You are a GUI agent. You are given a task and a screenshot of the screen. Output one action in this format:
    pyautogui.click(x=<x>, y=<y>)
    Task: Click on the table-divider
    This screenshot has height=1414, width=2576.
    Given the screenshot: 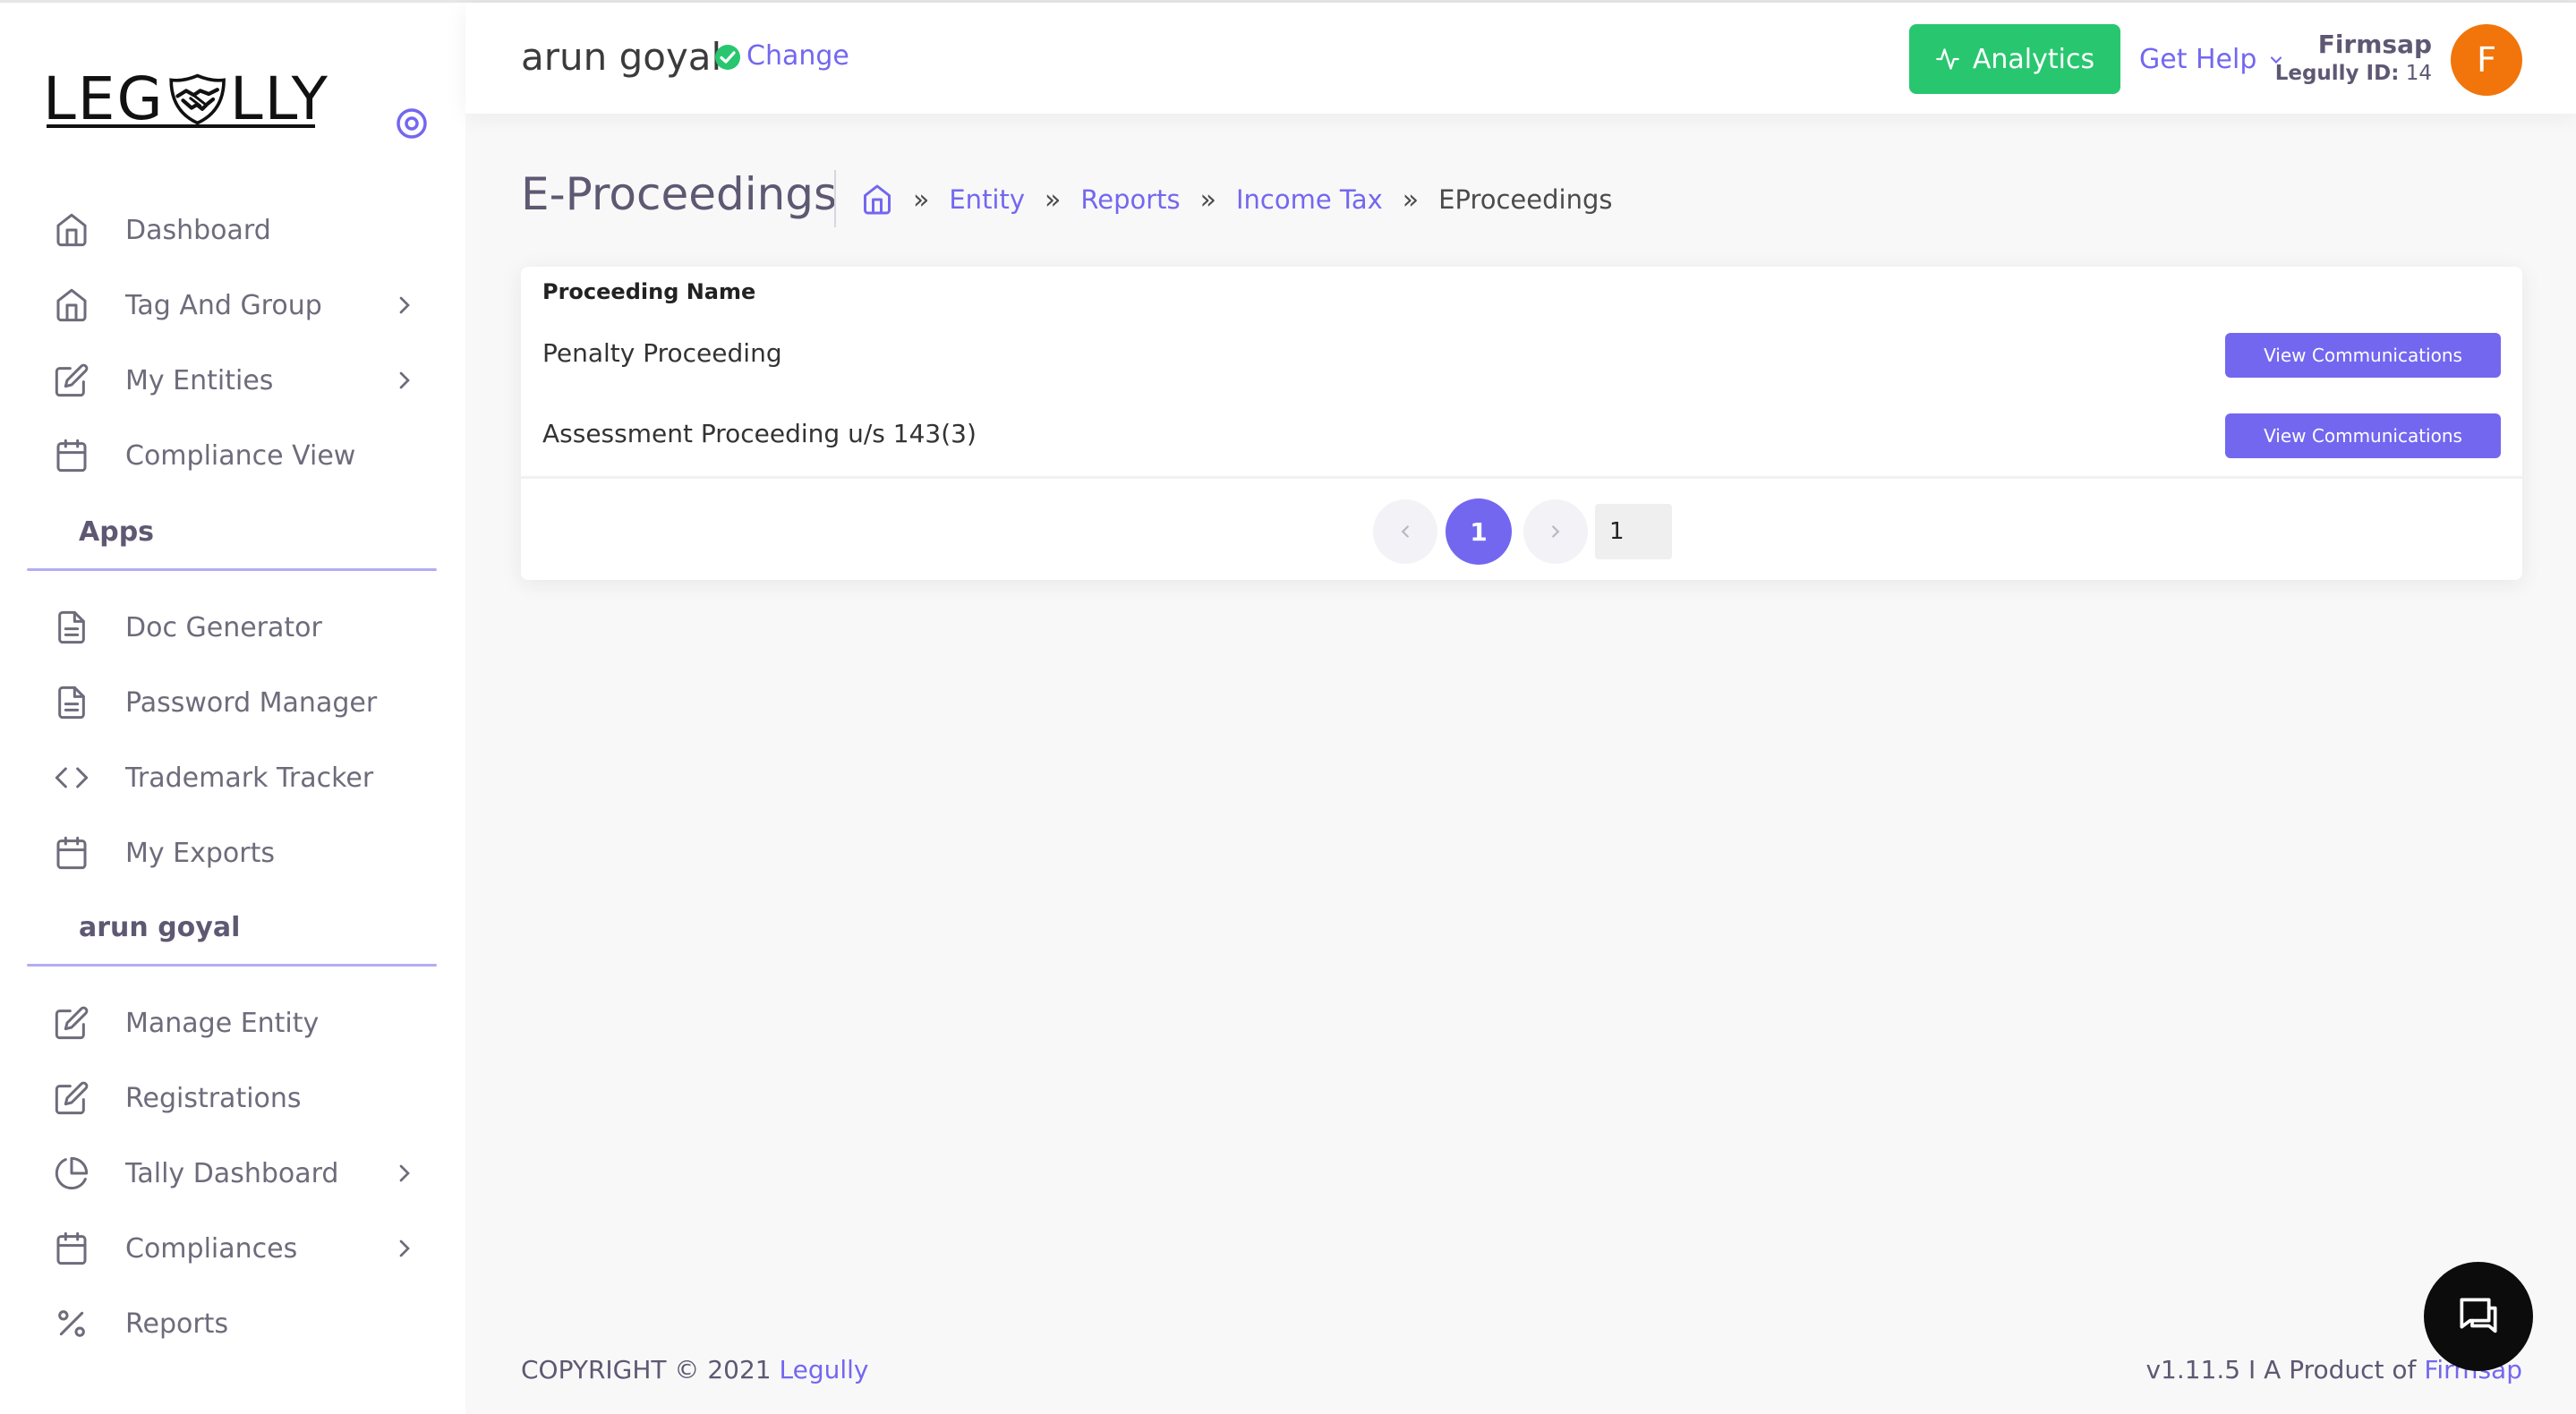 What is the action you would take?
    pyautogui.click(x=1521, y=477)
    